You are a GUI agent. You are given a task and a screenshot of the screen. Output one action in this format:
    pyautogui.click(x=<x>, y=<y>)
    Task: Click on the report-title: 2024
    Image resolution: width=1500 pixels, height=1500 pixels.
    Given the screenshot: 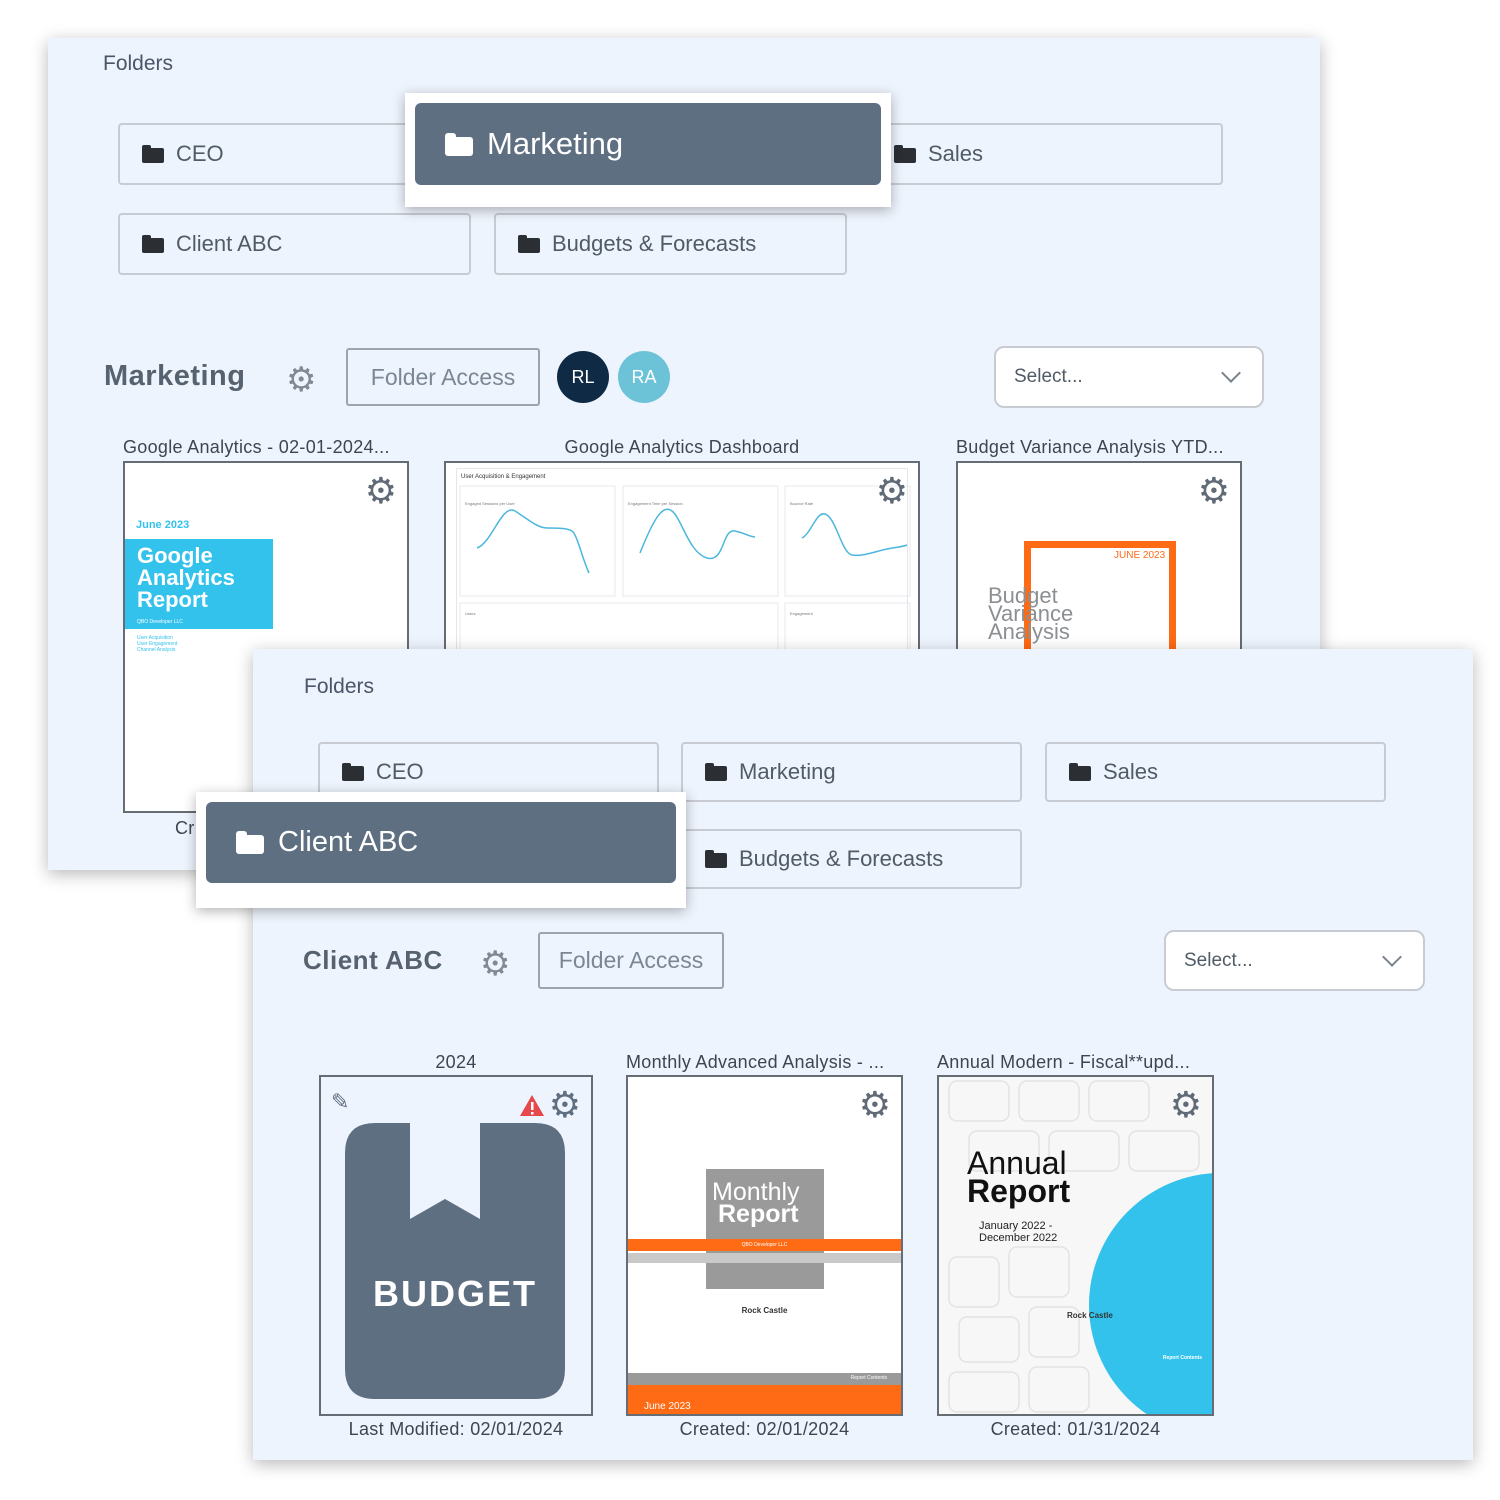 What is the action you would take?
    pyautogui.click(x=456, y=1062)
    